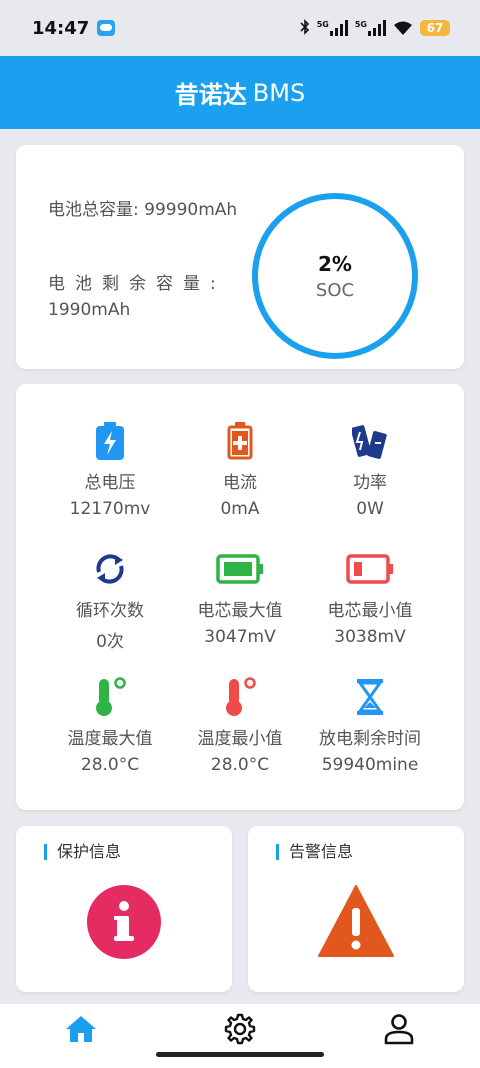 This screenshot has width=480, height=1068. Describe the element at coordinates (61, 28) in the screenshot. I see `status-time: 14:47` at that location.